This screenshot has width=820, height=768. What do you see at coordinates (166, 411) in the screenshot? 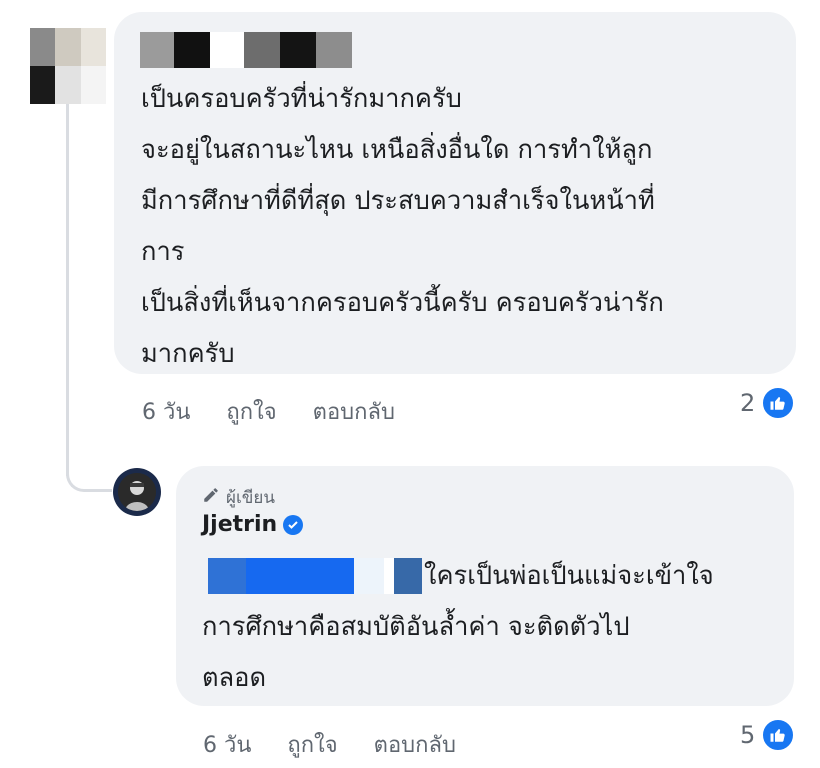
I see `comment-timestamp: 6 วัน` at bounding box center [166, 411].